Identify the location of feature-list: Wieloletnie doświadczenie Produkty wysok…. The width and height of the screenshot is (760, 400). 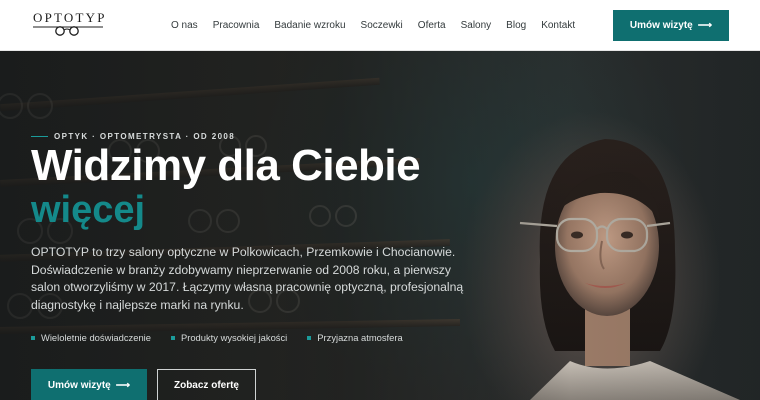
(217, 337).